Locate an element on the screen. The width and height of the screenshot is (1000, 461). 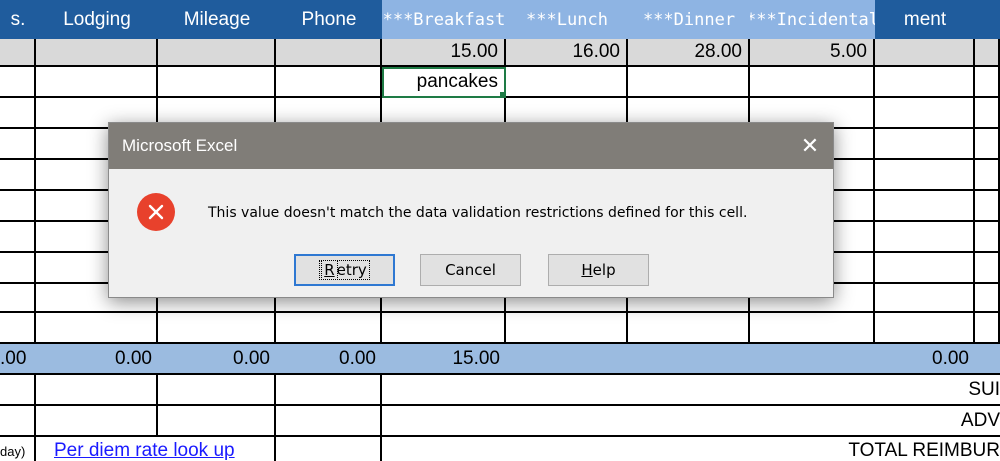
rate-cell-dinner: 28.00 is located at coordinates (689, 53).